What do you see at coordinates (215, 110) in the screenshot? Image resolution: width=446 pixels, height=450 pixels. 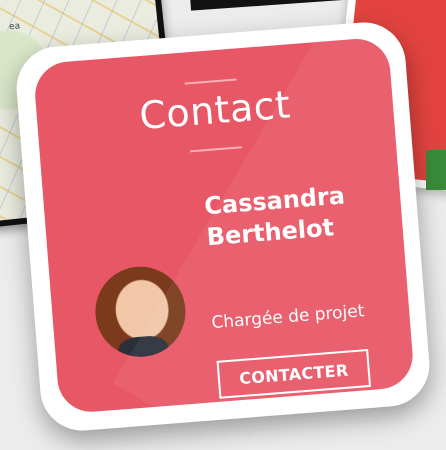 I see `card-title: Contact` at bounding box center [215, 110].